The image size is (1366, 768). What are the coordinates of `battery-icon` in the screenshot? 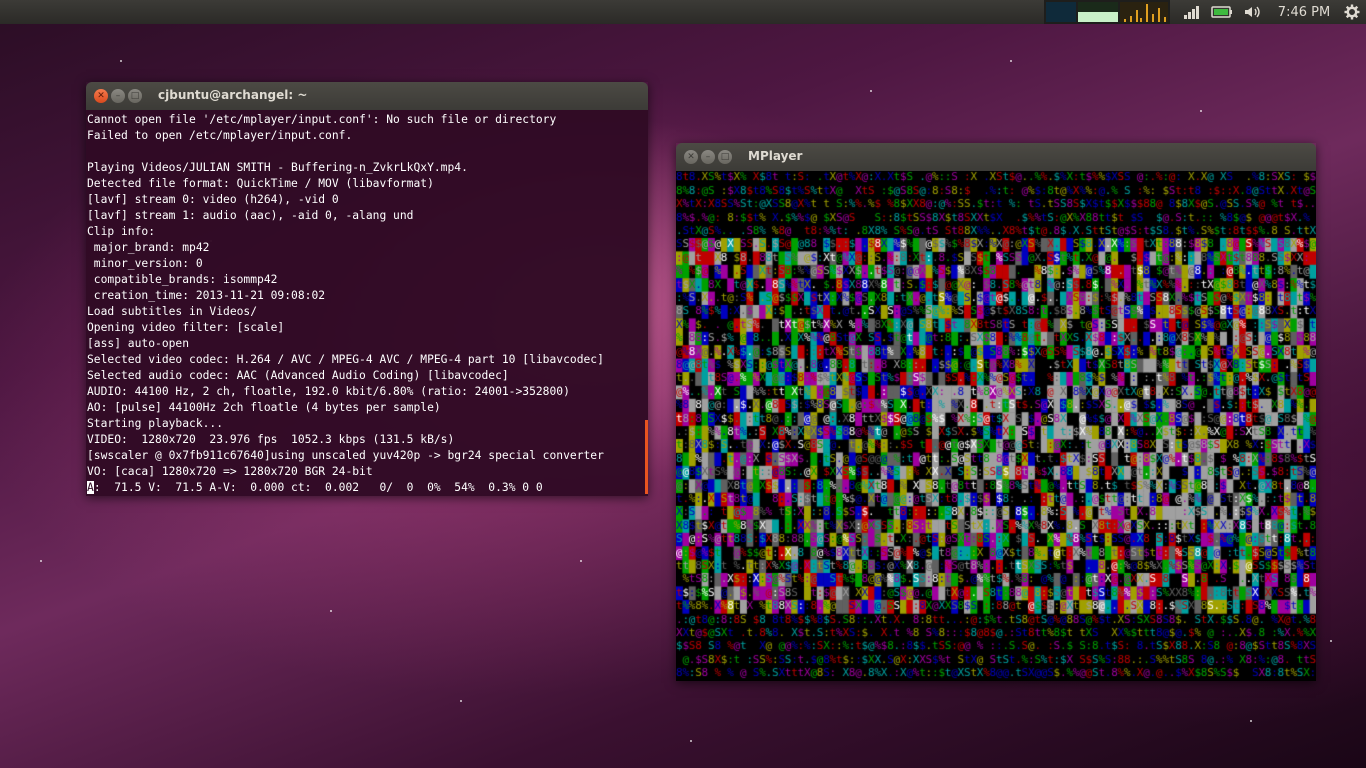 It's located at (1221, 12).